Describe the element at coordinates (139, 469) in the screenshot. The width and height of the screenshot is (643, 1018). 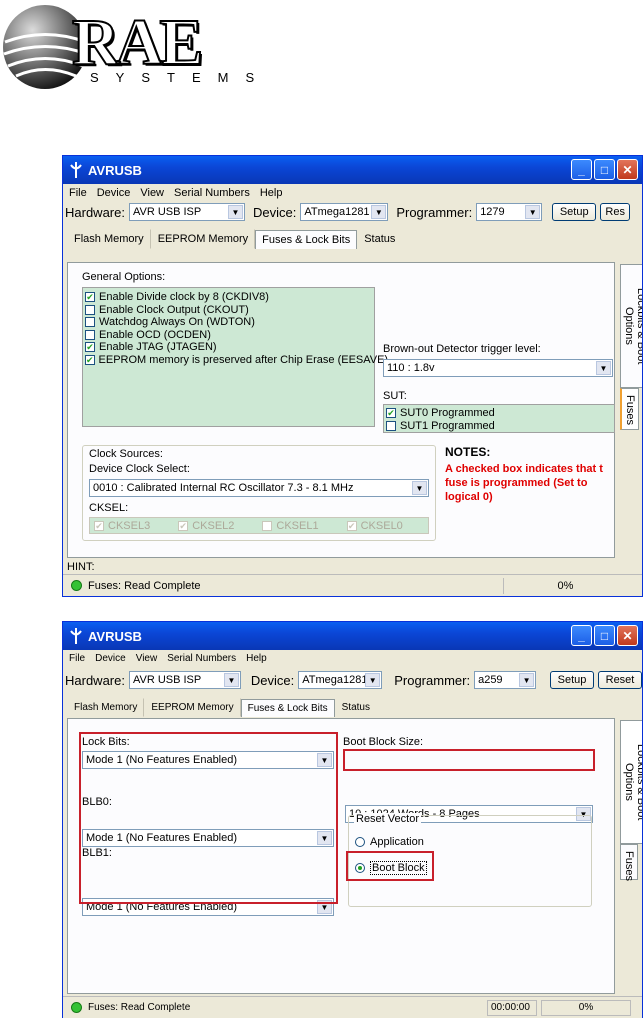
I see `device-clock-select-label: Device Clock Select:` at that location.